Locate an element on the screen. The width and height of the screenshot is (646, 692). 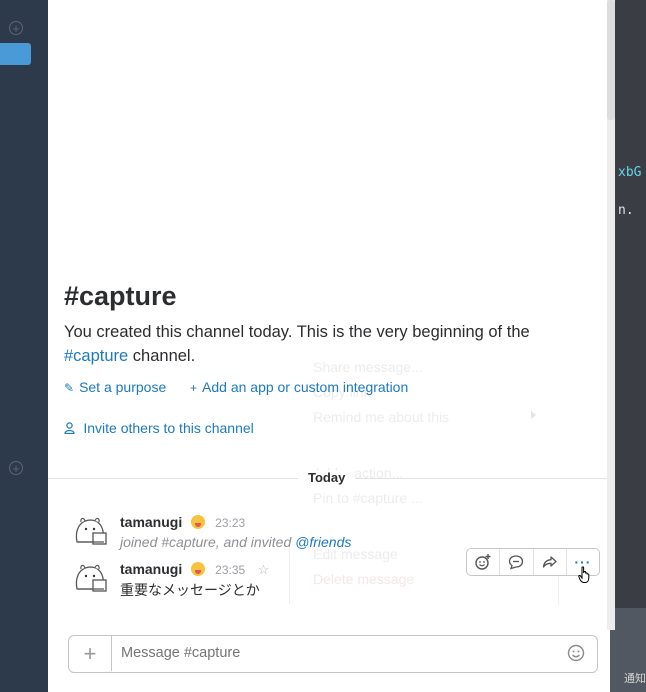
add-integration-link: + Add an app or custom integration is located at coordinates (299, 387).